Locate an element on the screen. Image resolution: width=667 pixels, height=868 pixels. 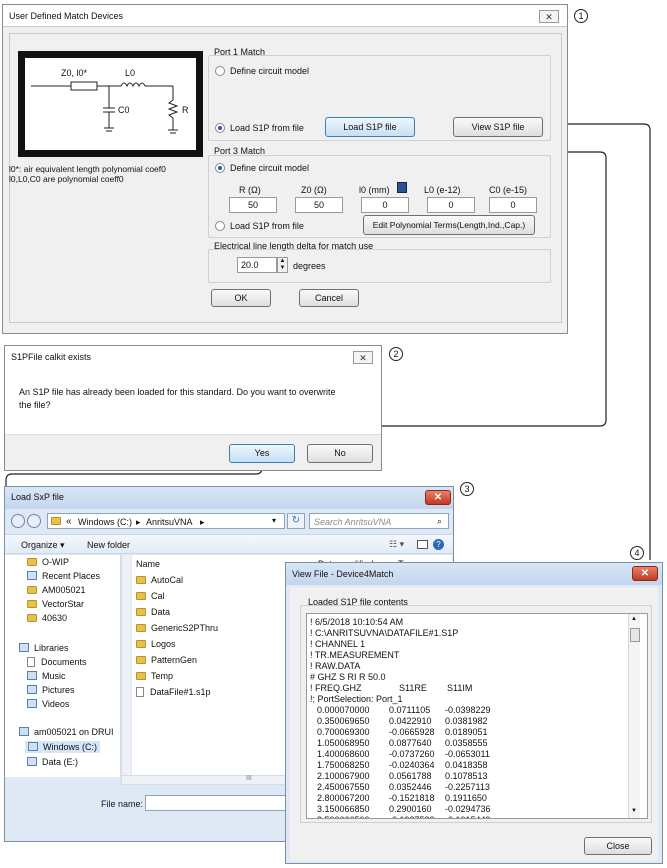
circuit-canvas: Z0, l0* L0 C0 R is located at coordinates (110, 104).